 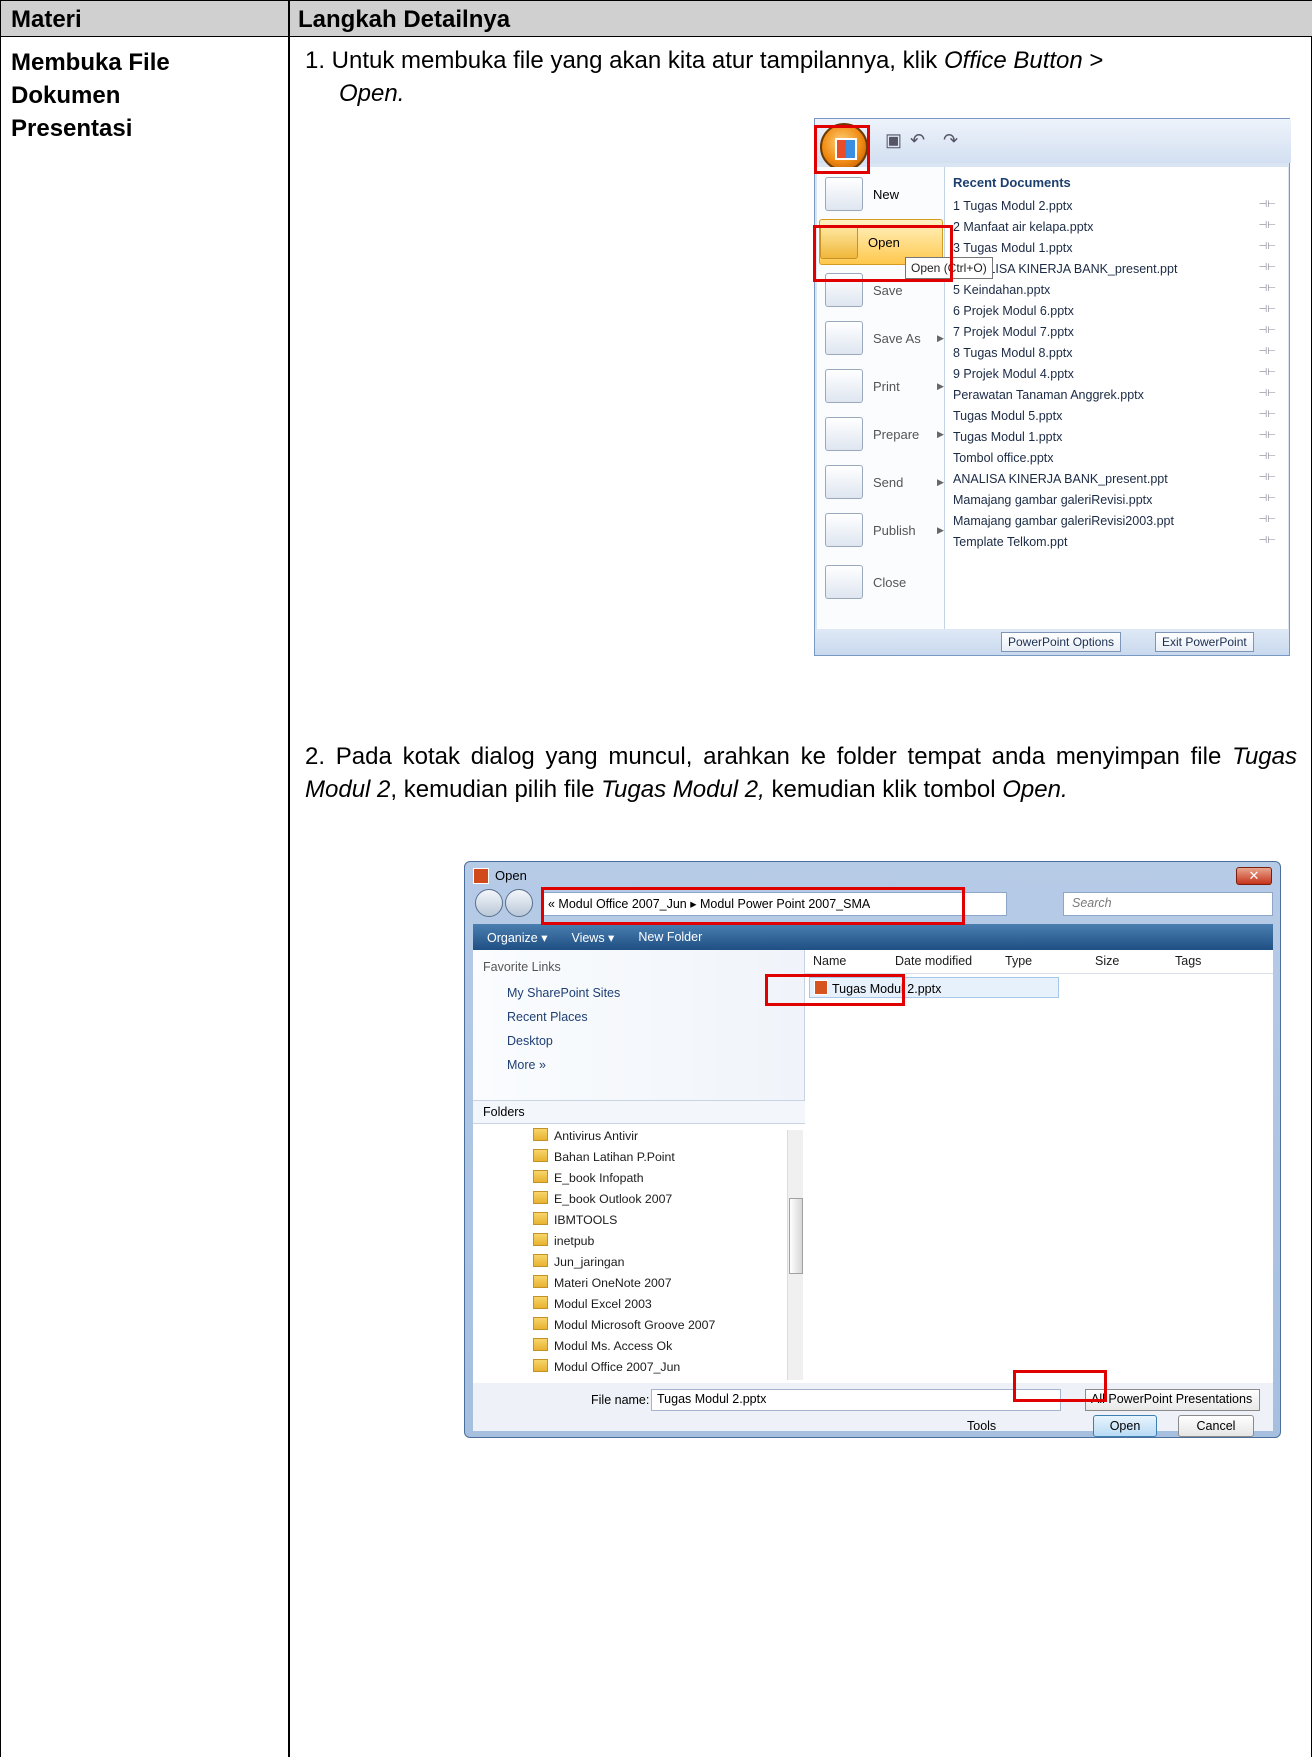 What do you see at coordinates (885, 582) in the screenshot?
I see `menu-item-close: Close` at bounding box center [885, 582].